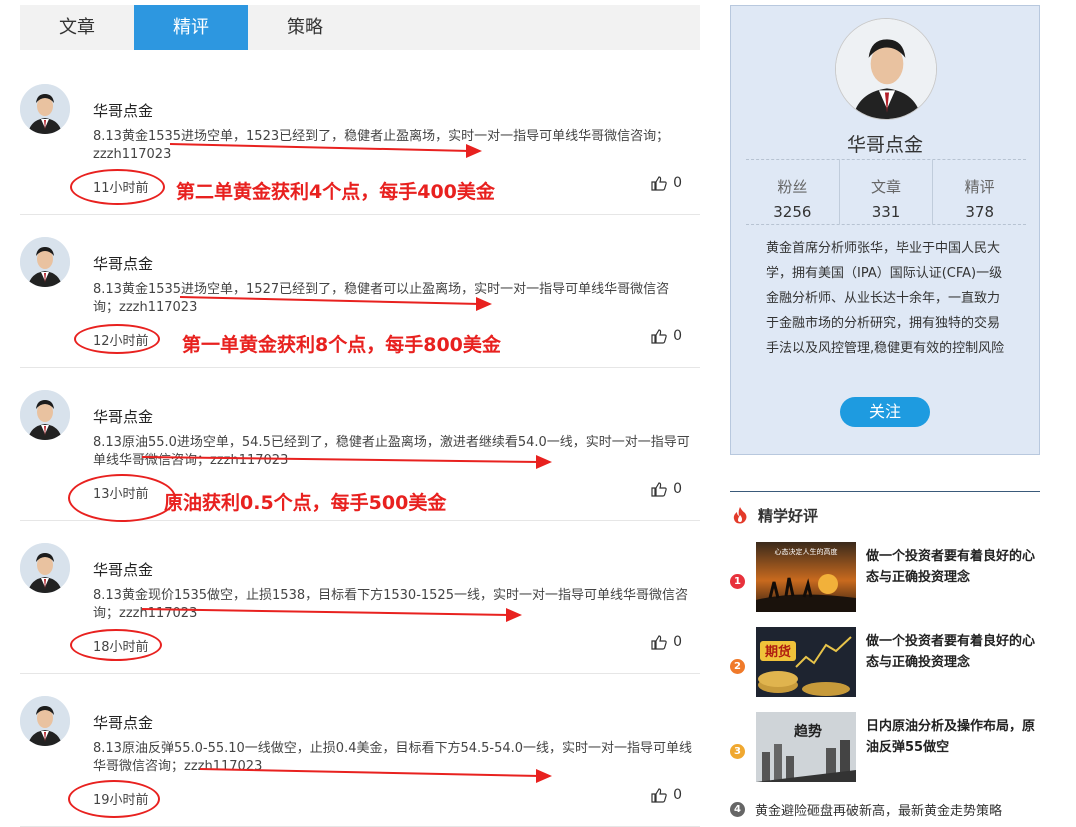 The image size is (1076, 827). What do you see at coordinates (884, 145) in the screenshot?
I see `profile-name: 华哥点金` at bounding box center [884, 145].